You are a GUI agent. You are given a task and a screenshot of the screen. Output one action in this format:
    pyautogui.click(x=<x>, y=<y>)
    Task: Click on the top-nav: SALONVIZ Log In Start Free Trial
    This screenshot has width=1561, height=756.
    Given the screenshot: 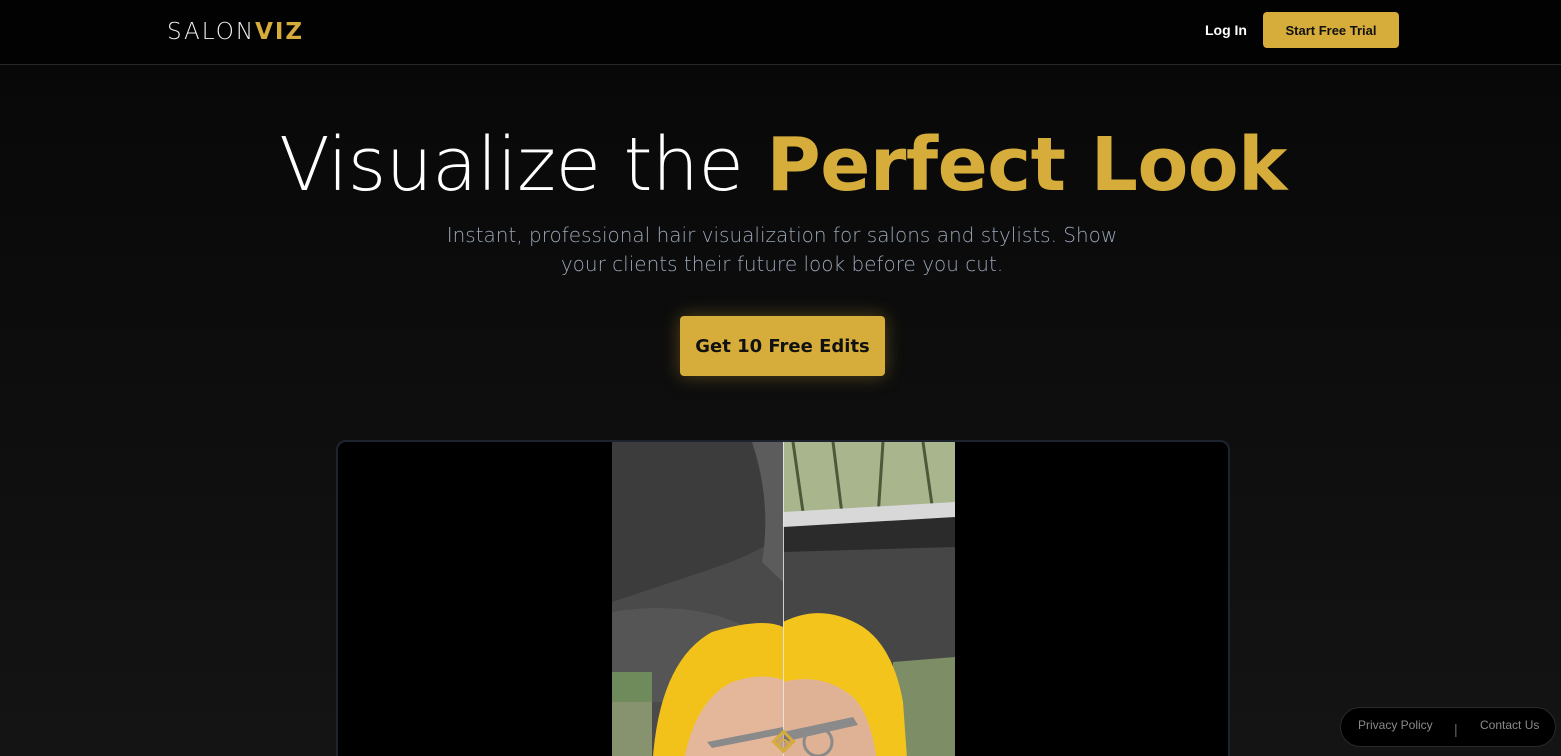 What is the action you would take?
    pyautogui.click(x=780, y=32)
    